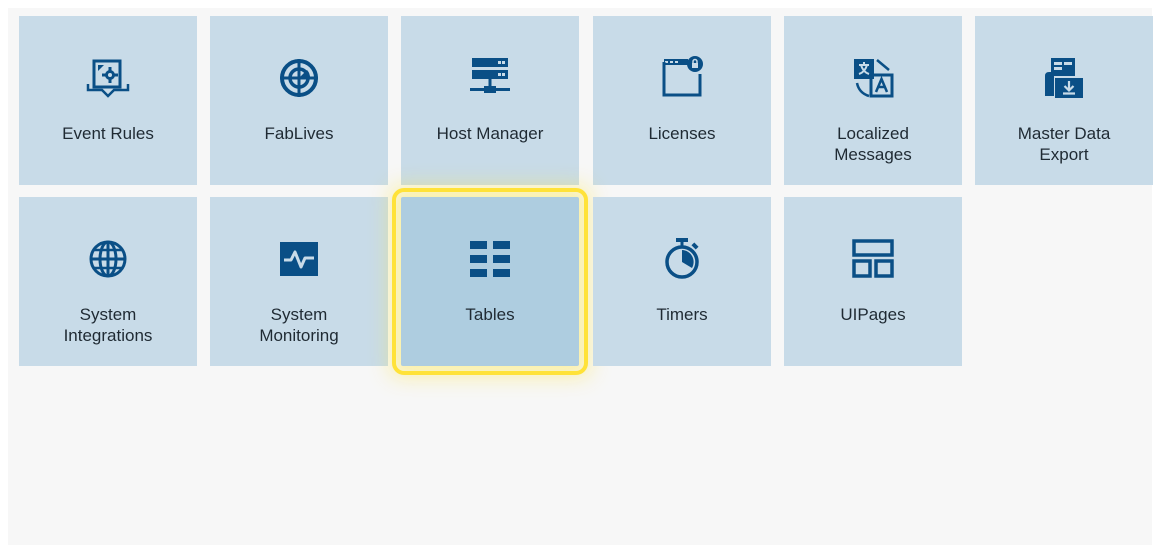 The image size is (1160, 549). I want to click on localized-messages-icon, so click(873, 78).